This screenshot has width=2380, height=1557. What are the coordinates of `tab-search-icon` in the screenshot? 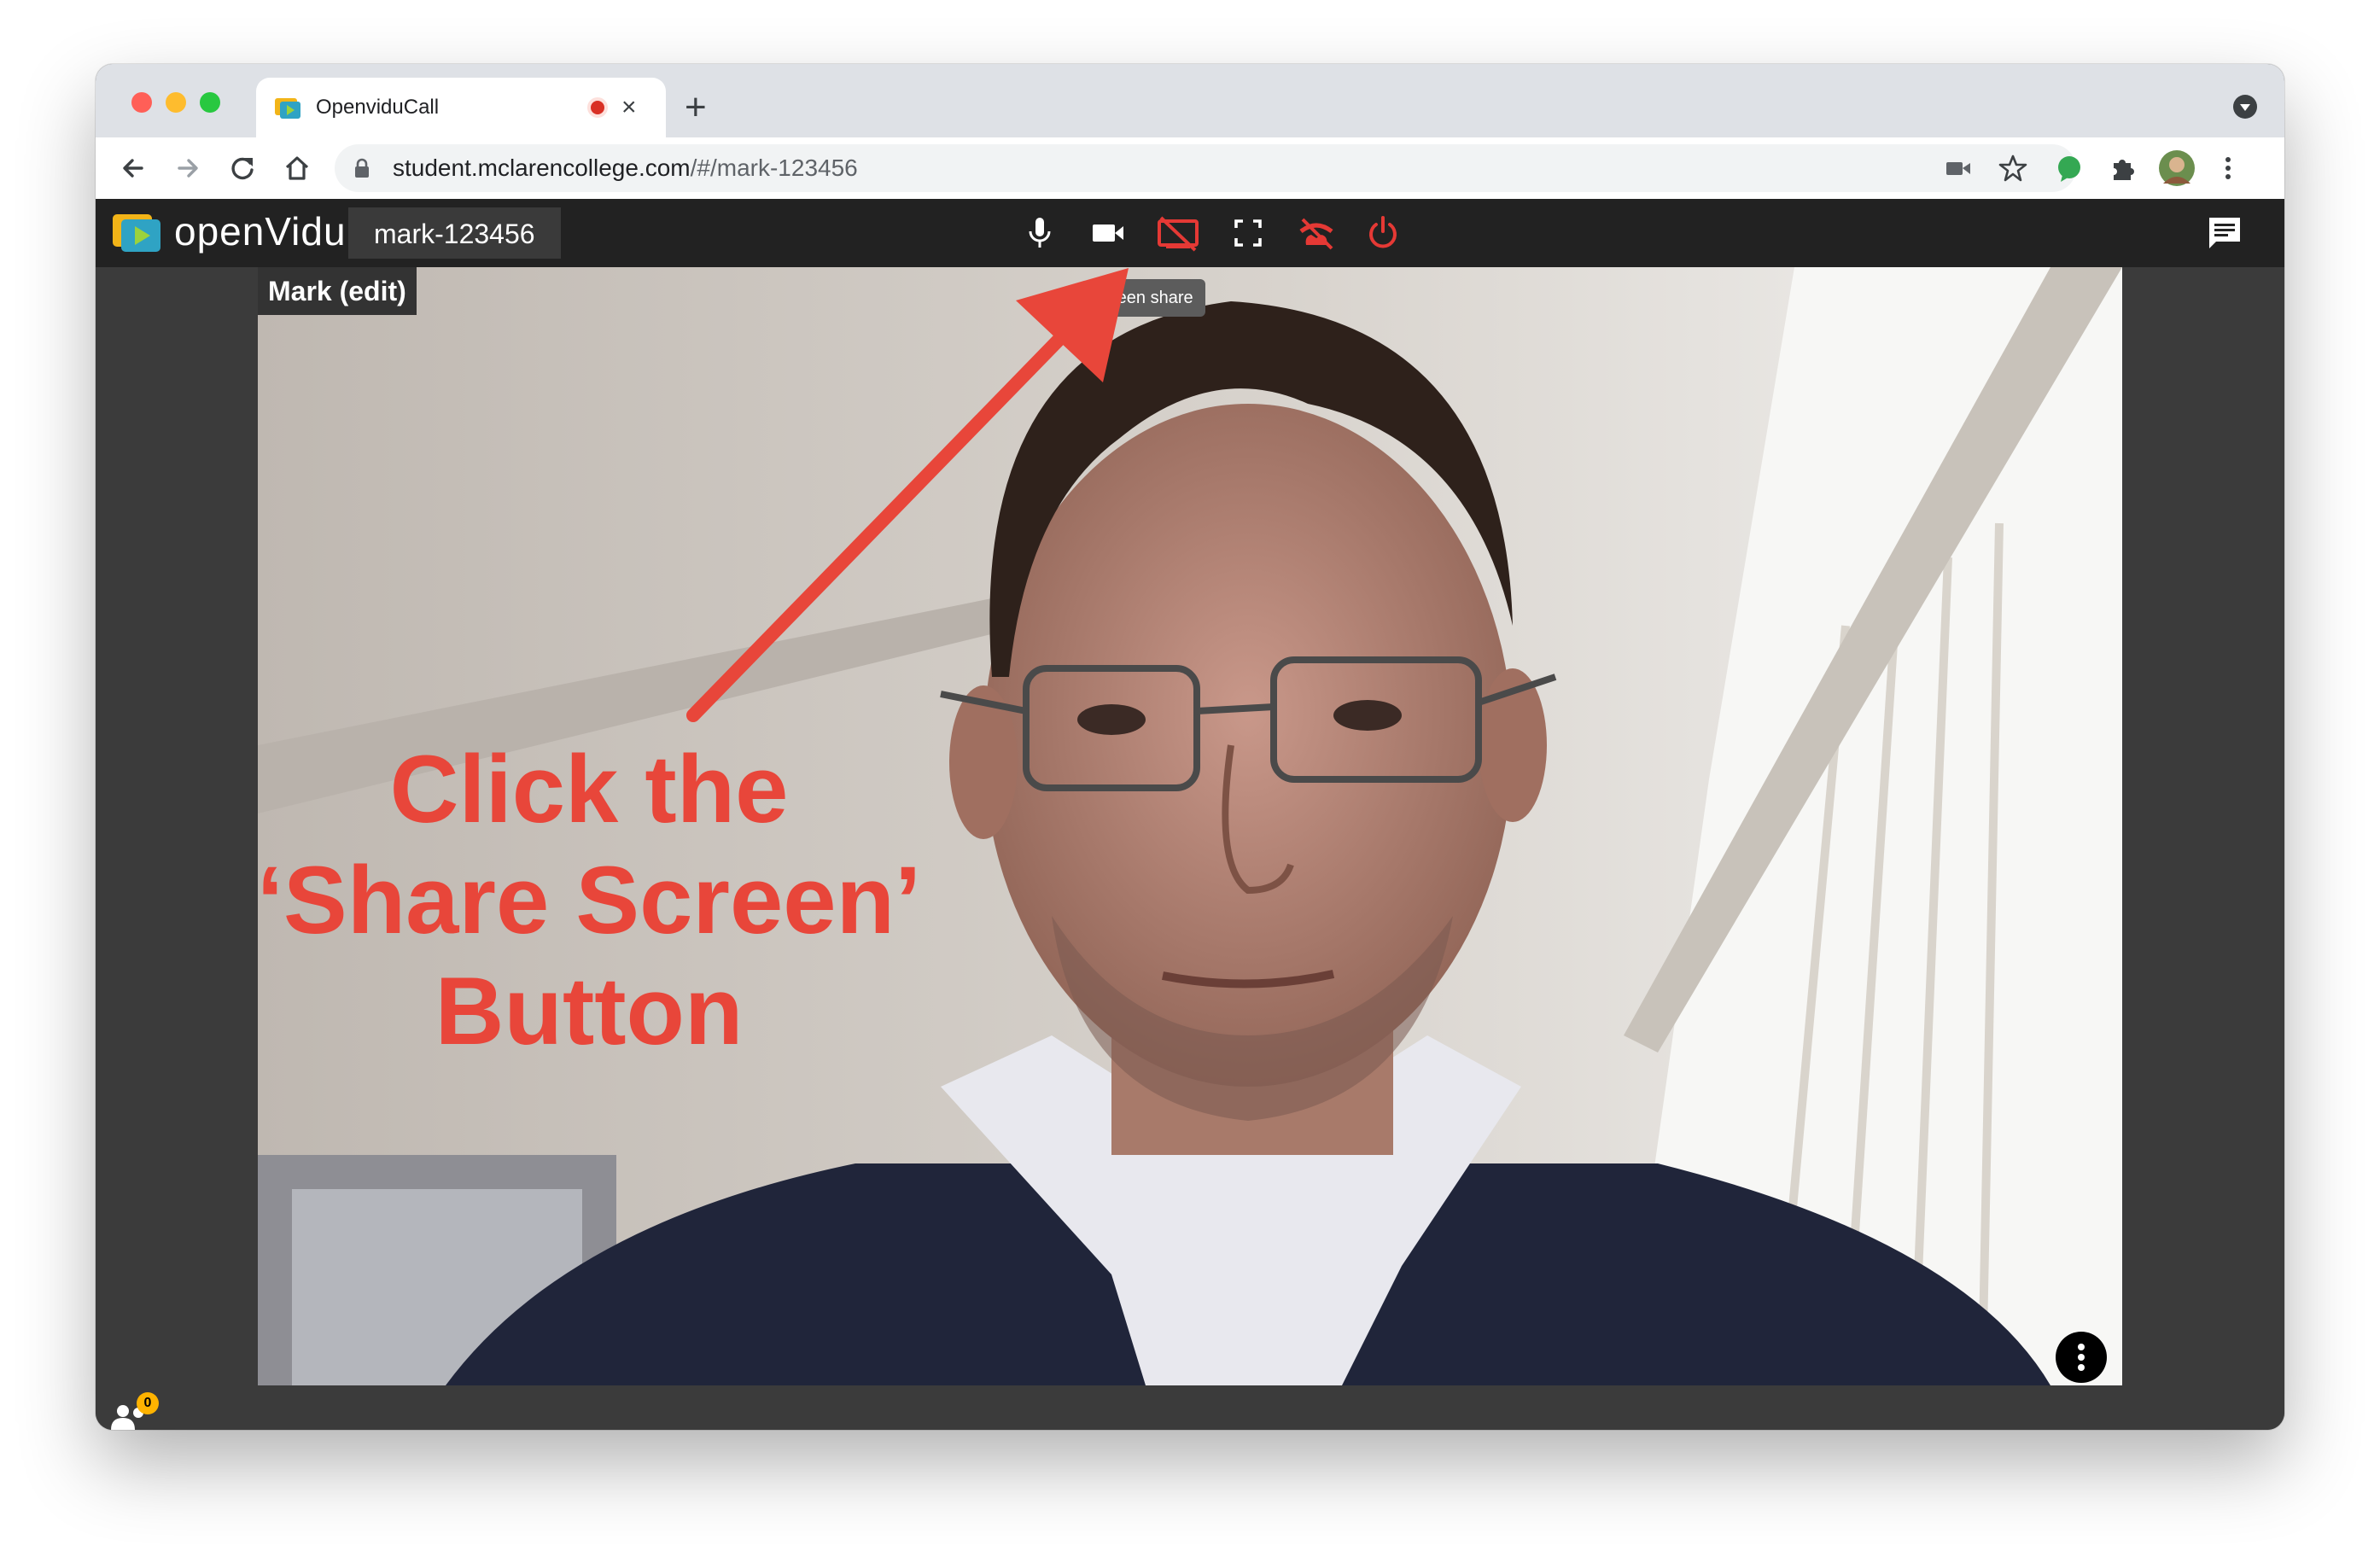 It's located at (2245, 107).